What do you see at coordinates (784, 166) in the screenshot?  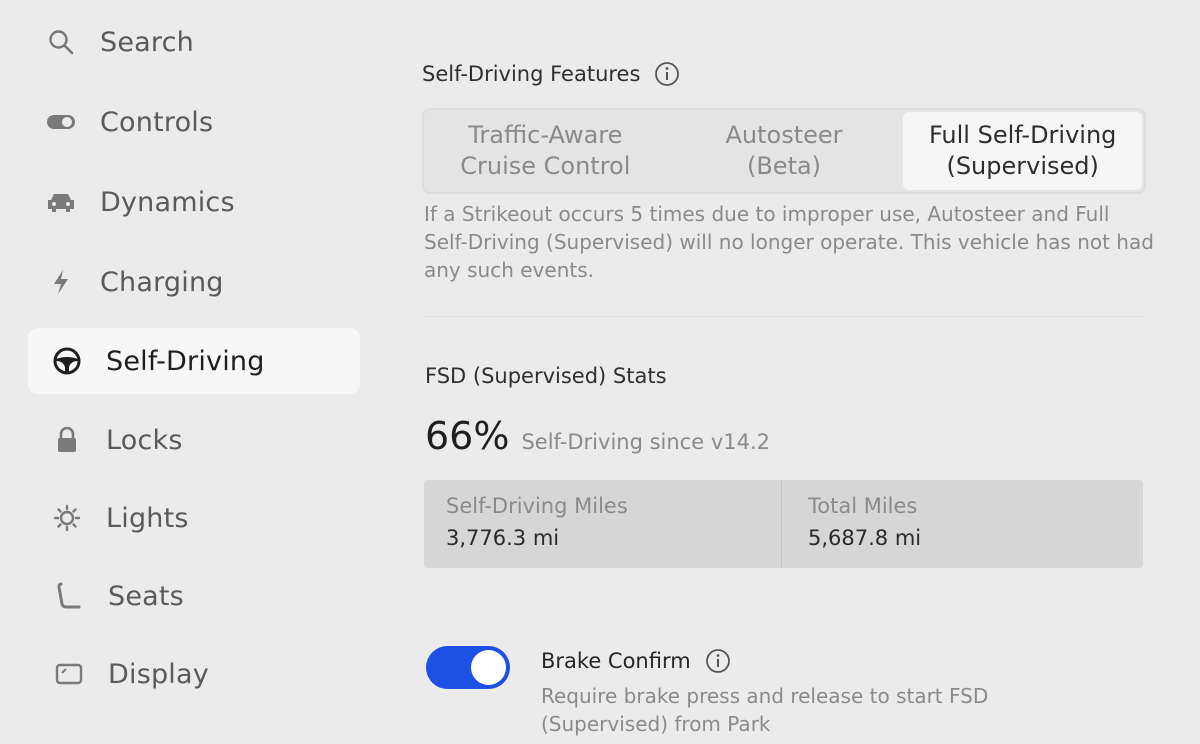 I see `option-line: (Beta)` at bounding box center [784, 166].